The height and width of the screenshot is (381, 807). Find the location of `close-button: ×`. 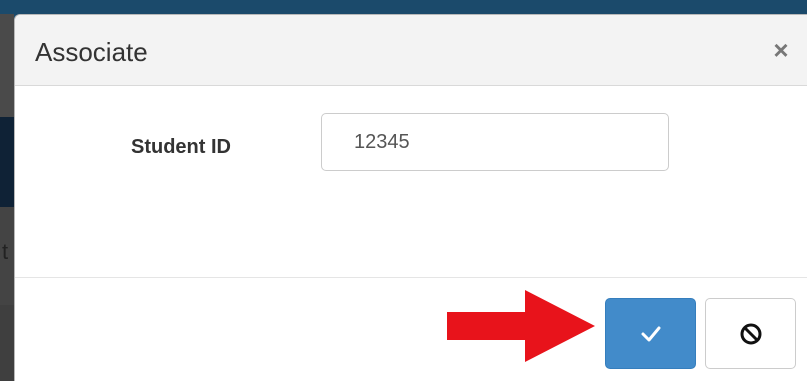

close-button: × is located at coordinates (781, 50).